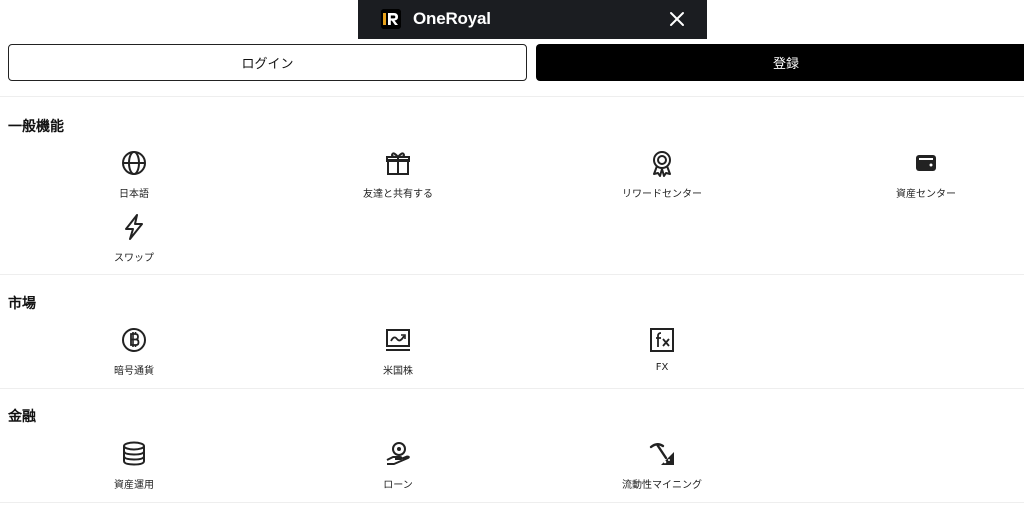 The image size is (1024, 511). Describe the element at coordinates (134, 194) in the screenshot. I see `menu-item-label: 日本語` at that location.